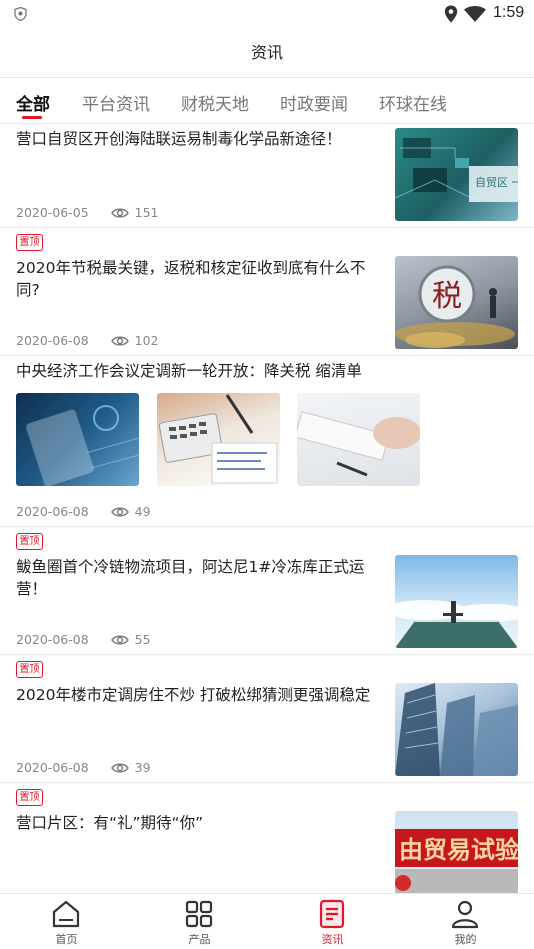 Image resolution: width=534 pixels, height=949 pixels. I want to click on tab-platform-news: 平台资讯, so click(116, 102).